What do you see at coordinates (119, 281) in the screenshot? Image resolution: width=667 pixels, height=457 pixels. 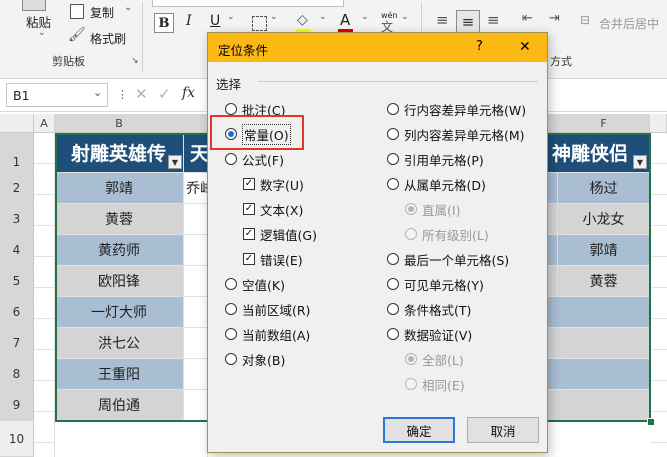 I see `table-cell: 欧阳锋` at bounding box center [119, 281].